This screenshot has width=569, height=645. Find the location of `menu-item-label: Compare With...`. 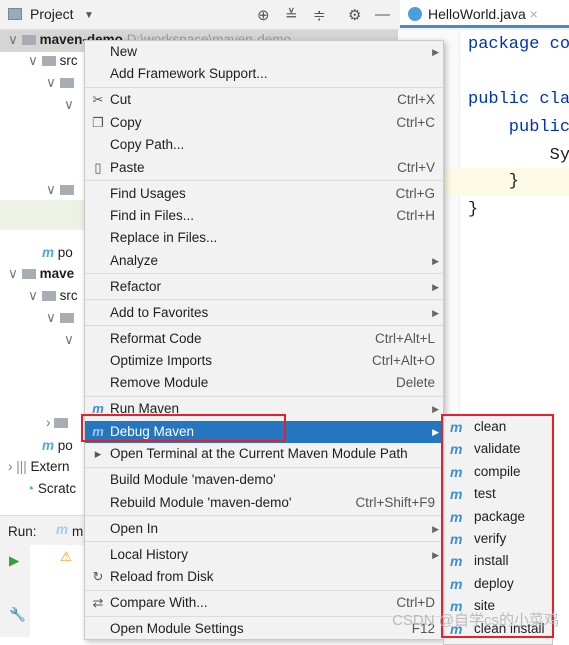

menu-item-label: Compare With... is located at coordinates (159, 602).